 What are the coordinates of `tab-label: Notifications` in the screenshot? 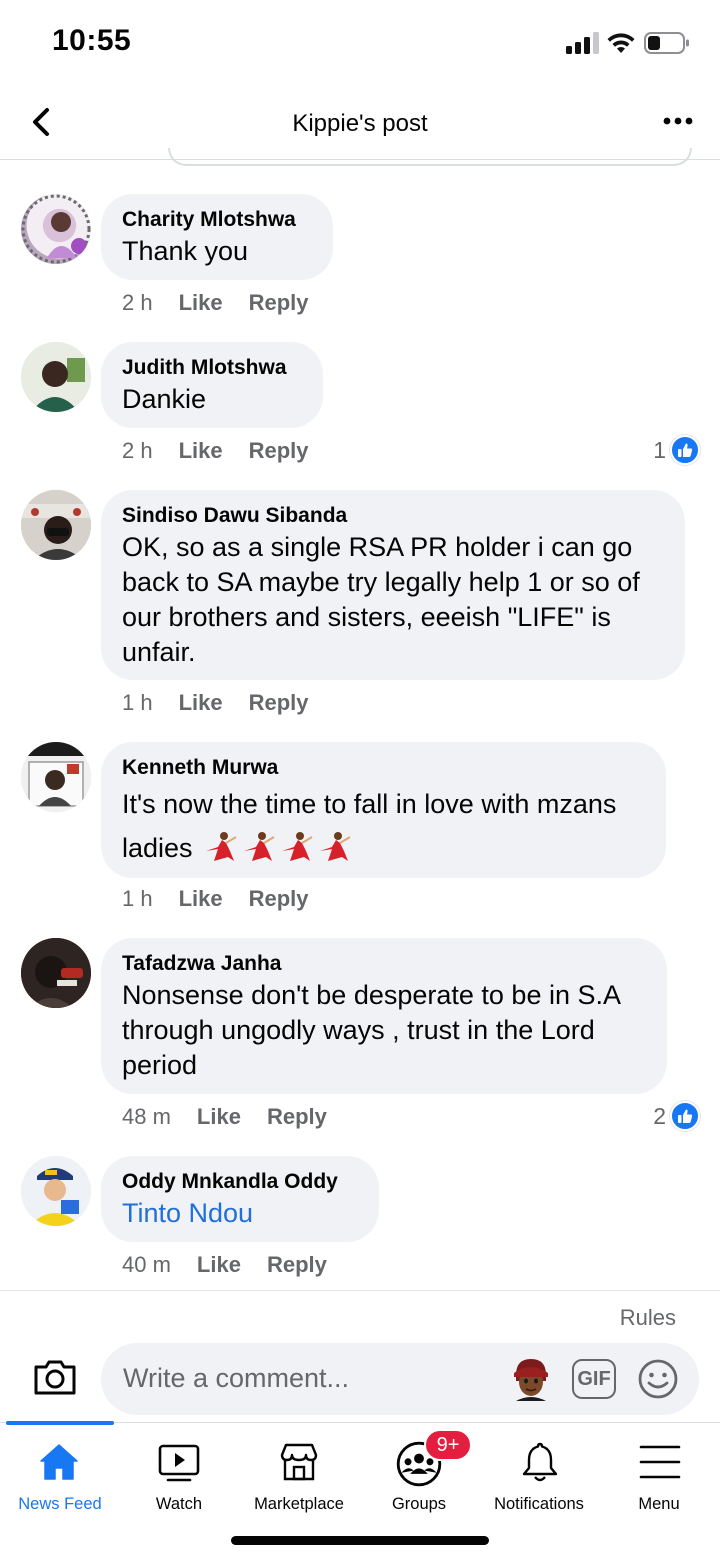 It's located at (539, 1504).